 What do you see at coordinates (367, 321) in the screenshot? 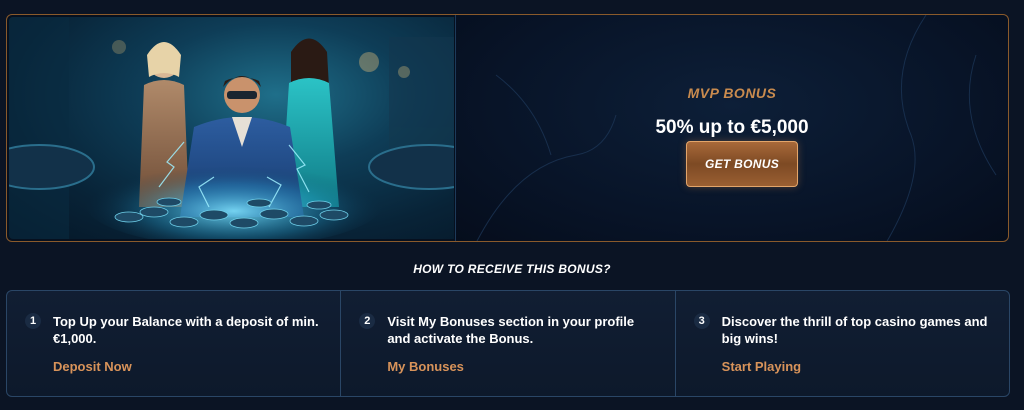
I see `step-number: 2` at bounding box center [367, 321].